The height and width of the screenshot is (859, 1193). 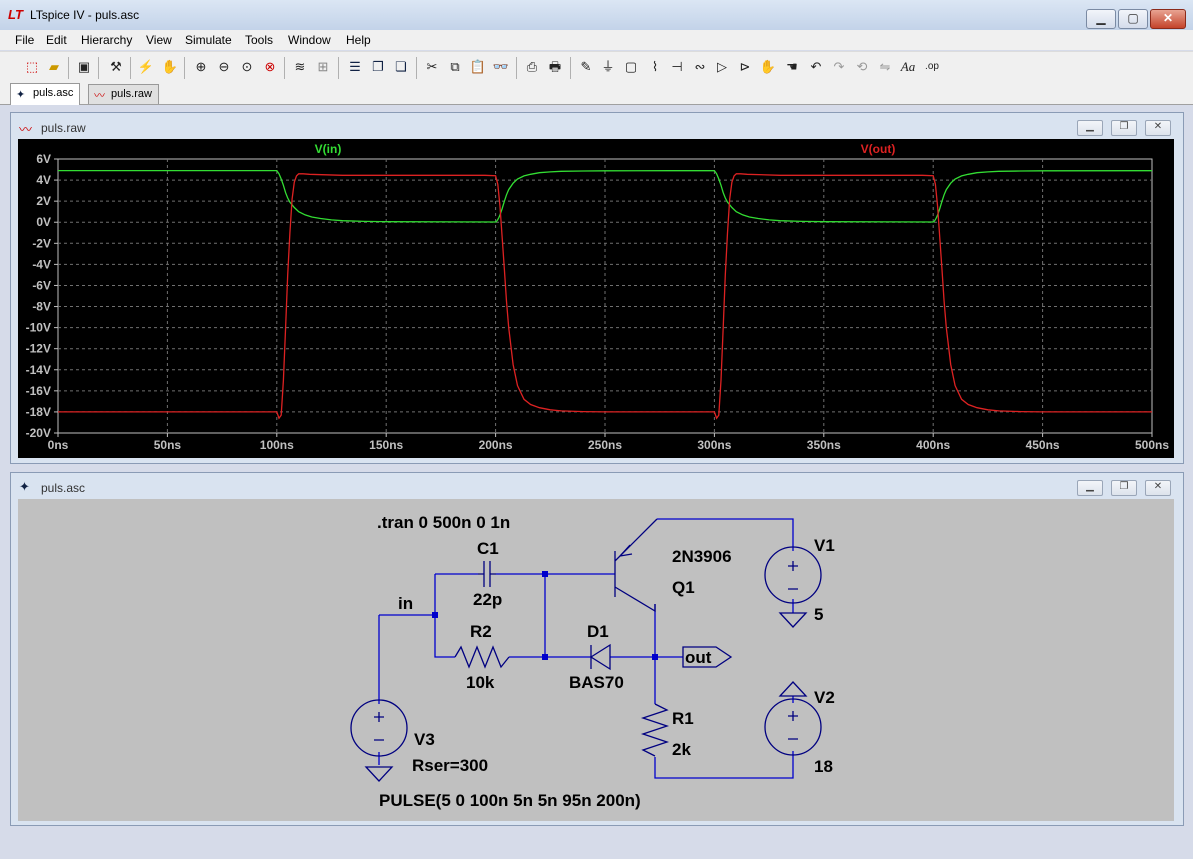 What do you see at coordinates (677, 67) in the screenshot?
I see `capacitor-icon: ⊣` at bounding box center [677, 67].